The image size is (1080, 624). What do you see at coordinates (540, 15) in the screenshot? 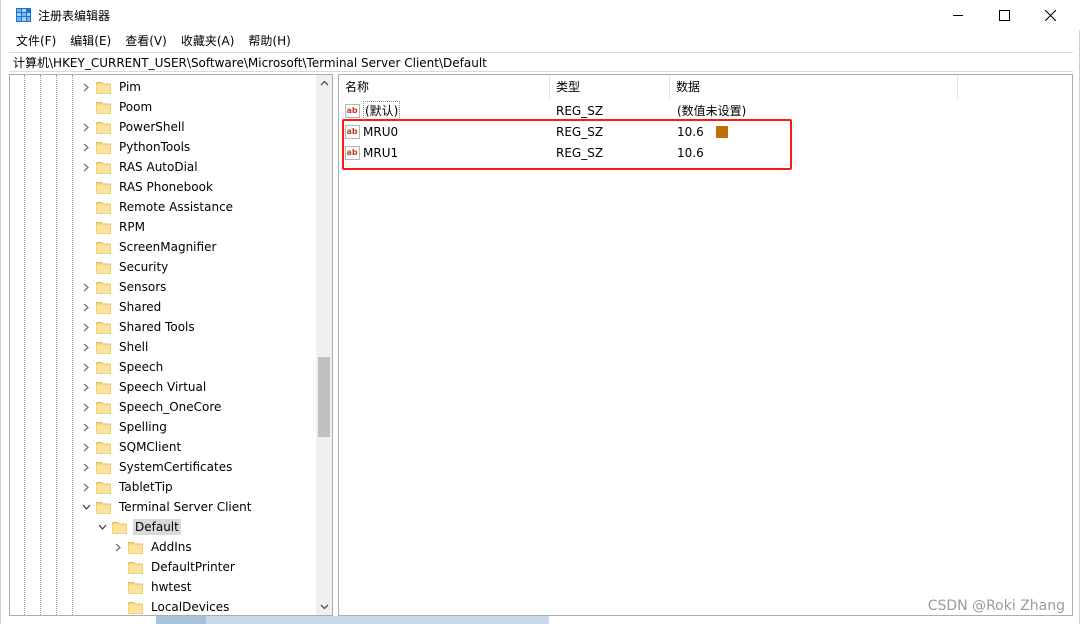
I see `title-bar: 注册表编辑器` at bounding box center [540, 15].